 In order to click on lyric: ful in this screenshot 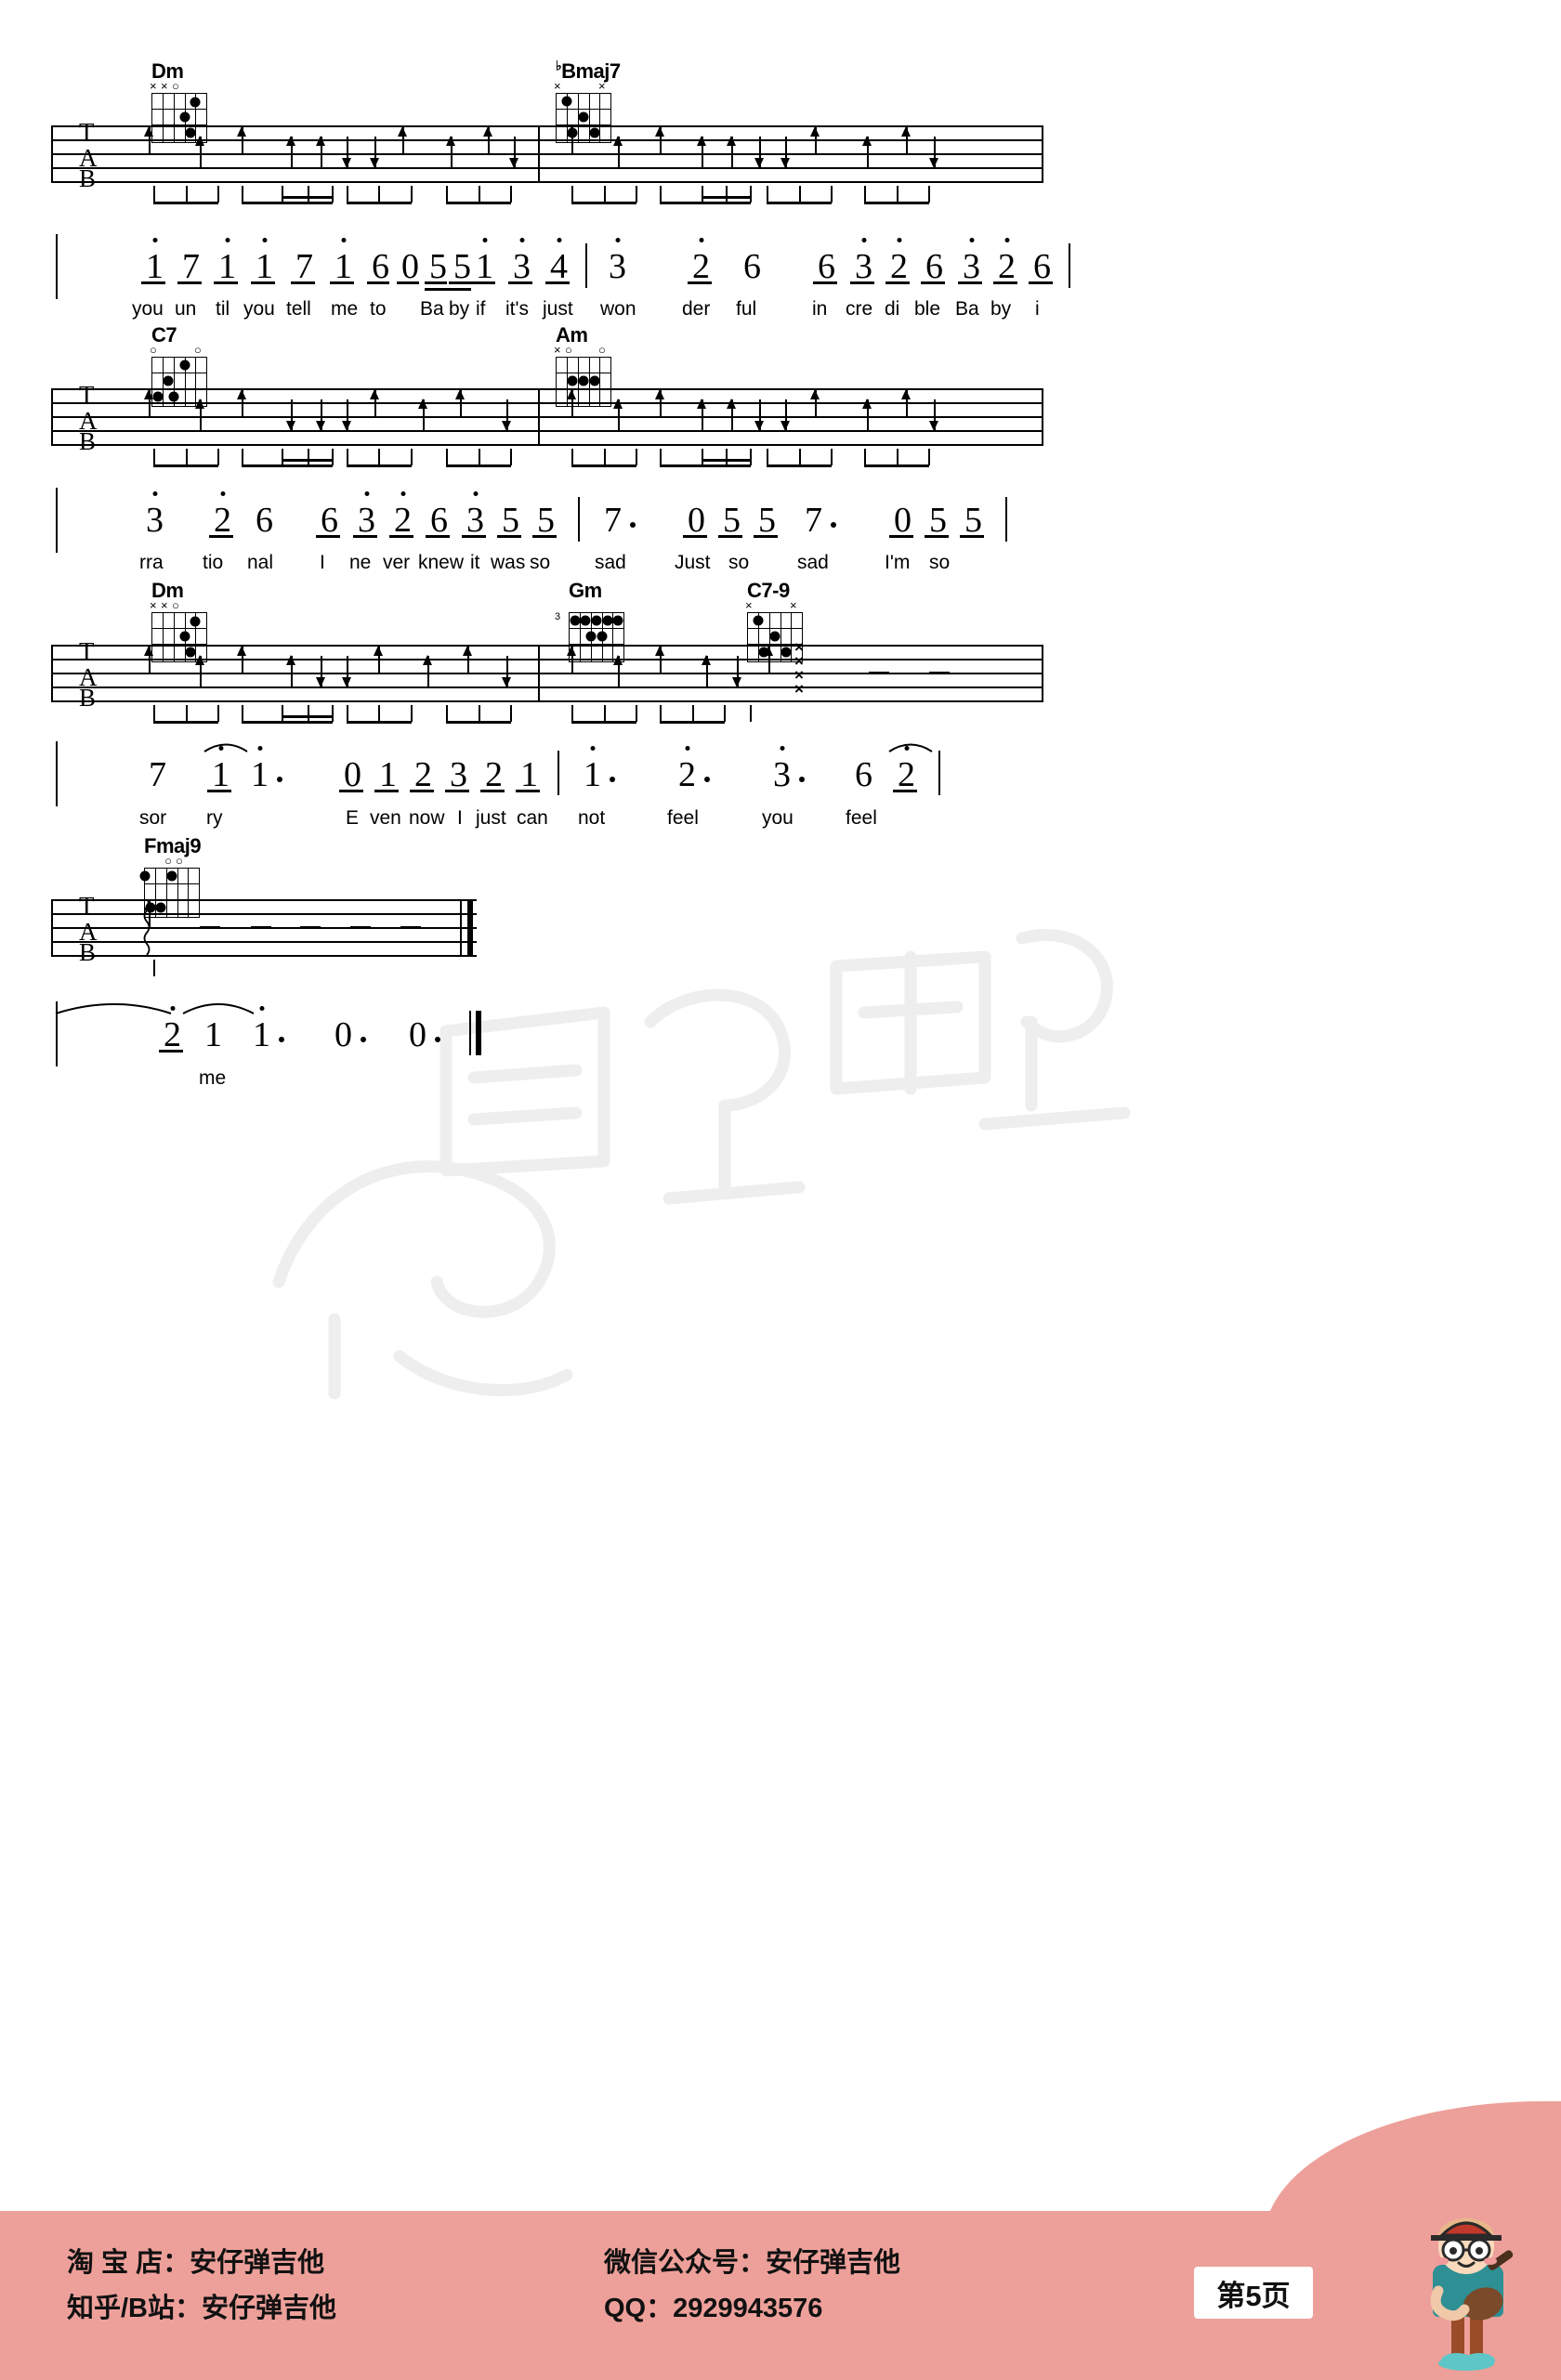, I will do `click(746, 309)`.